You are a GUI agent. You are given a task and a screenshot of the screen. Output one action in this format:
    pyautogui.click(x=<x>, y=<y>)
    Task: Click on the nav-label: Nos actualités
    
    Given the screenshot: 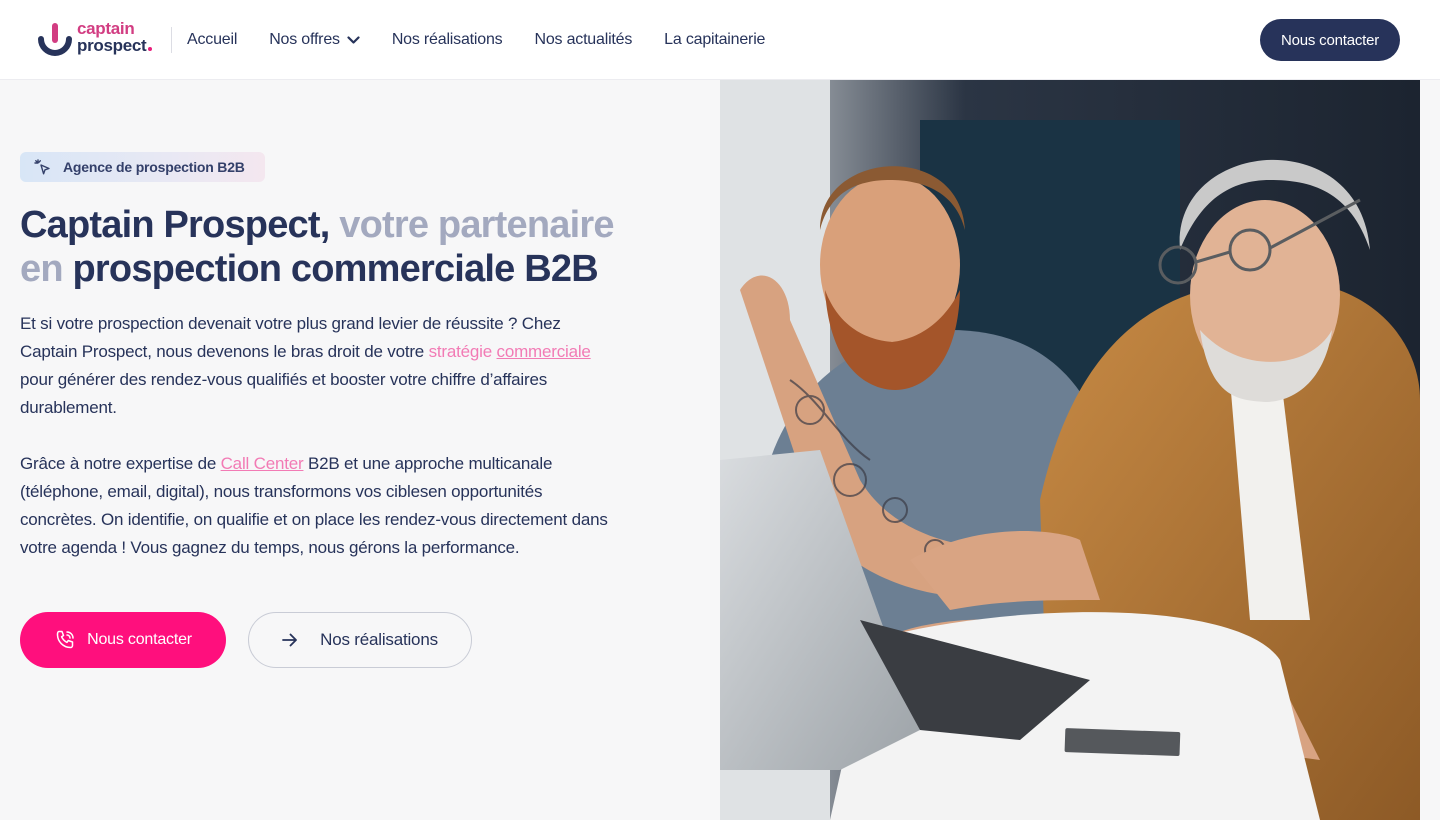 What is the action you would take?
    pyautogui.click(x=583, y=39)
    